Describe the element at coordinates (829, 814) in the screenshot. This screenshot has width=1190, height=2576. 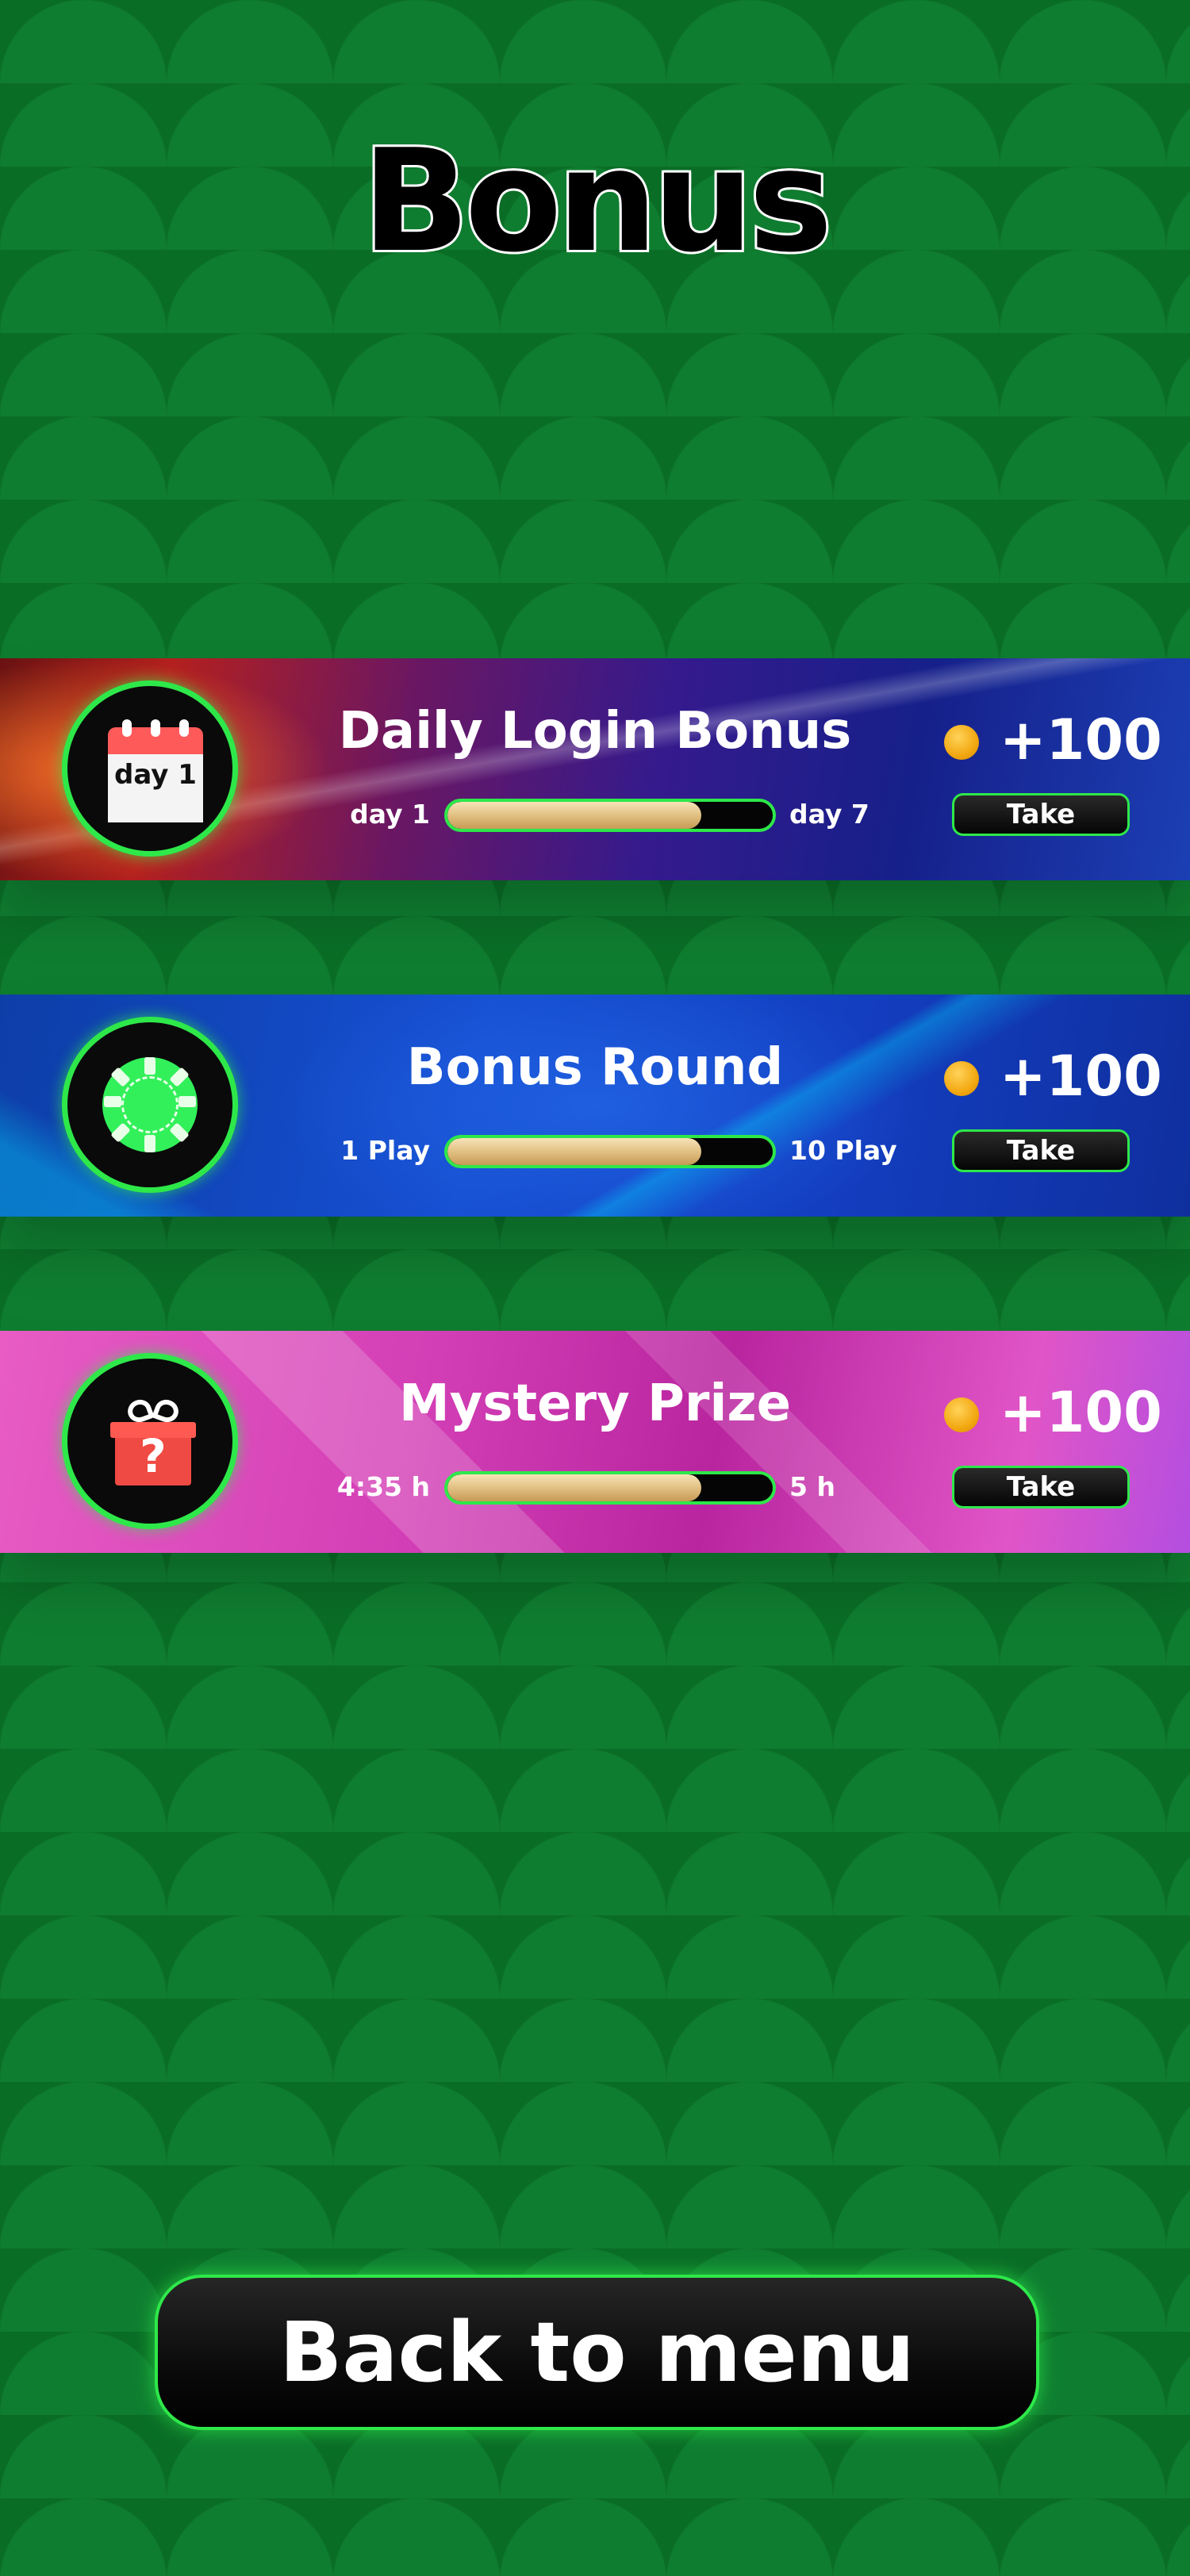
I see `progress-max-label: day 7` at that location.